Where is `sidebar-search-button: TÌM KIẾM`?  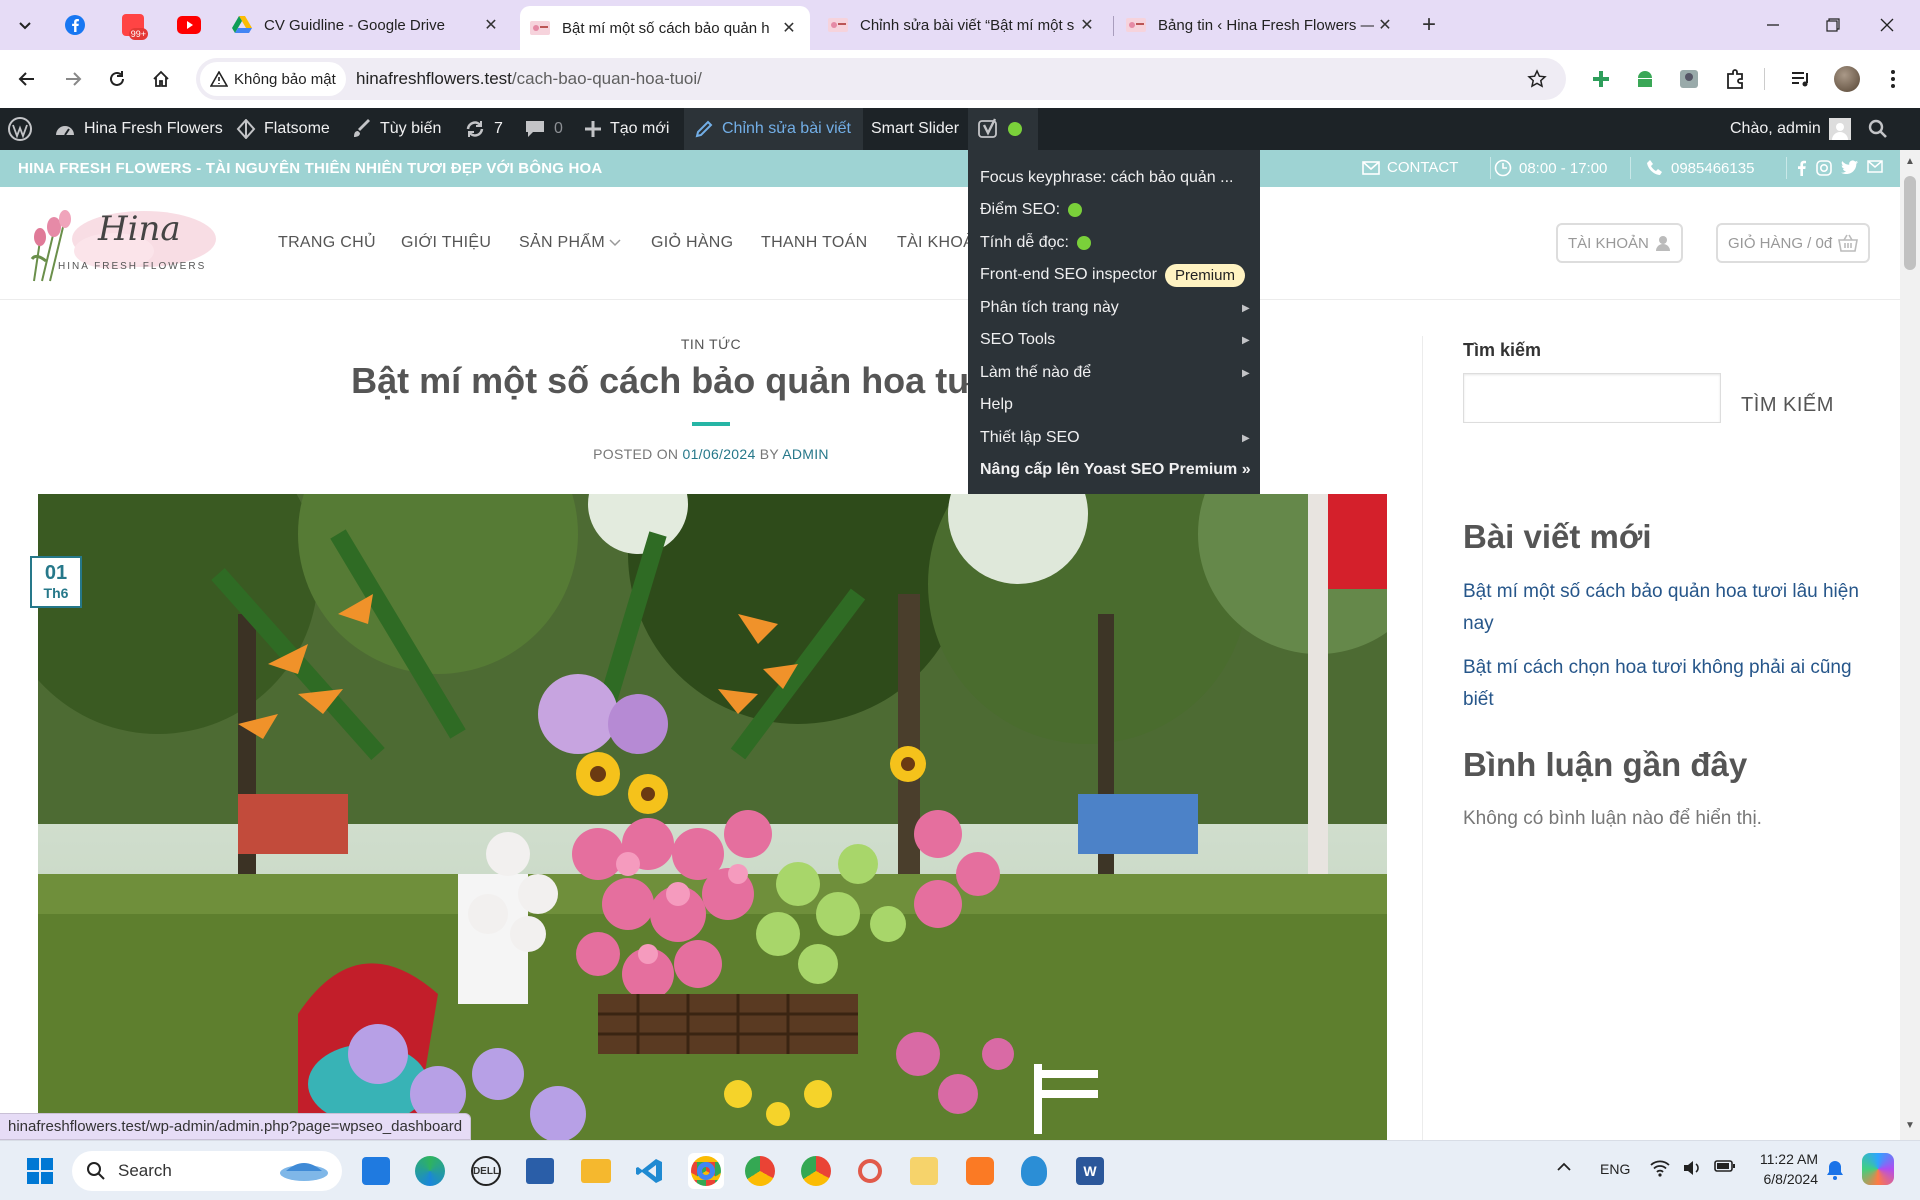 sidebar-search-button: TÌM KIẾM is located at coordinates (1787, 405).